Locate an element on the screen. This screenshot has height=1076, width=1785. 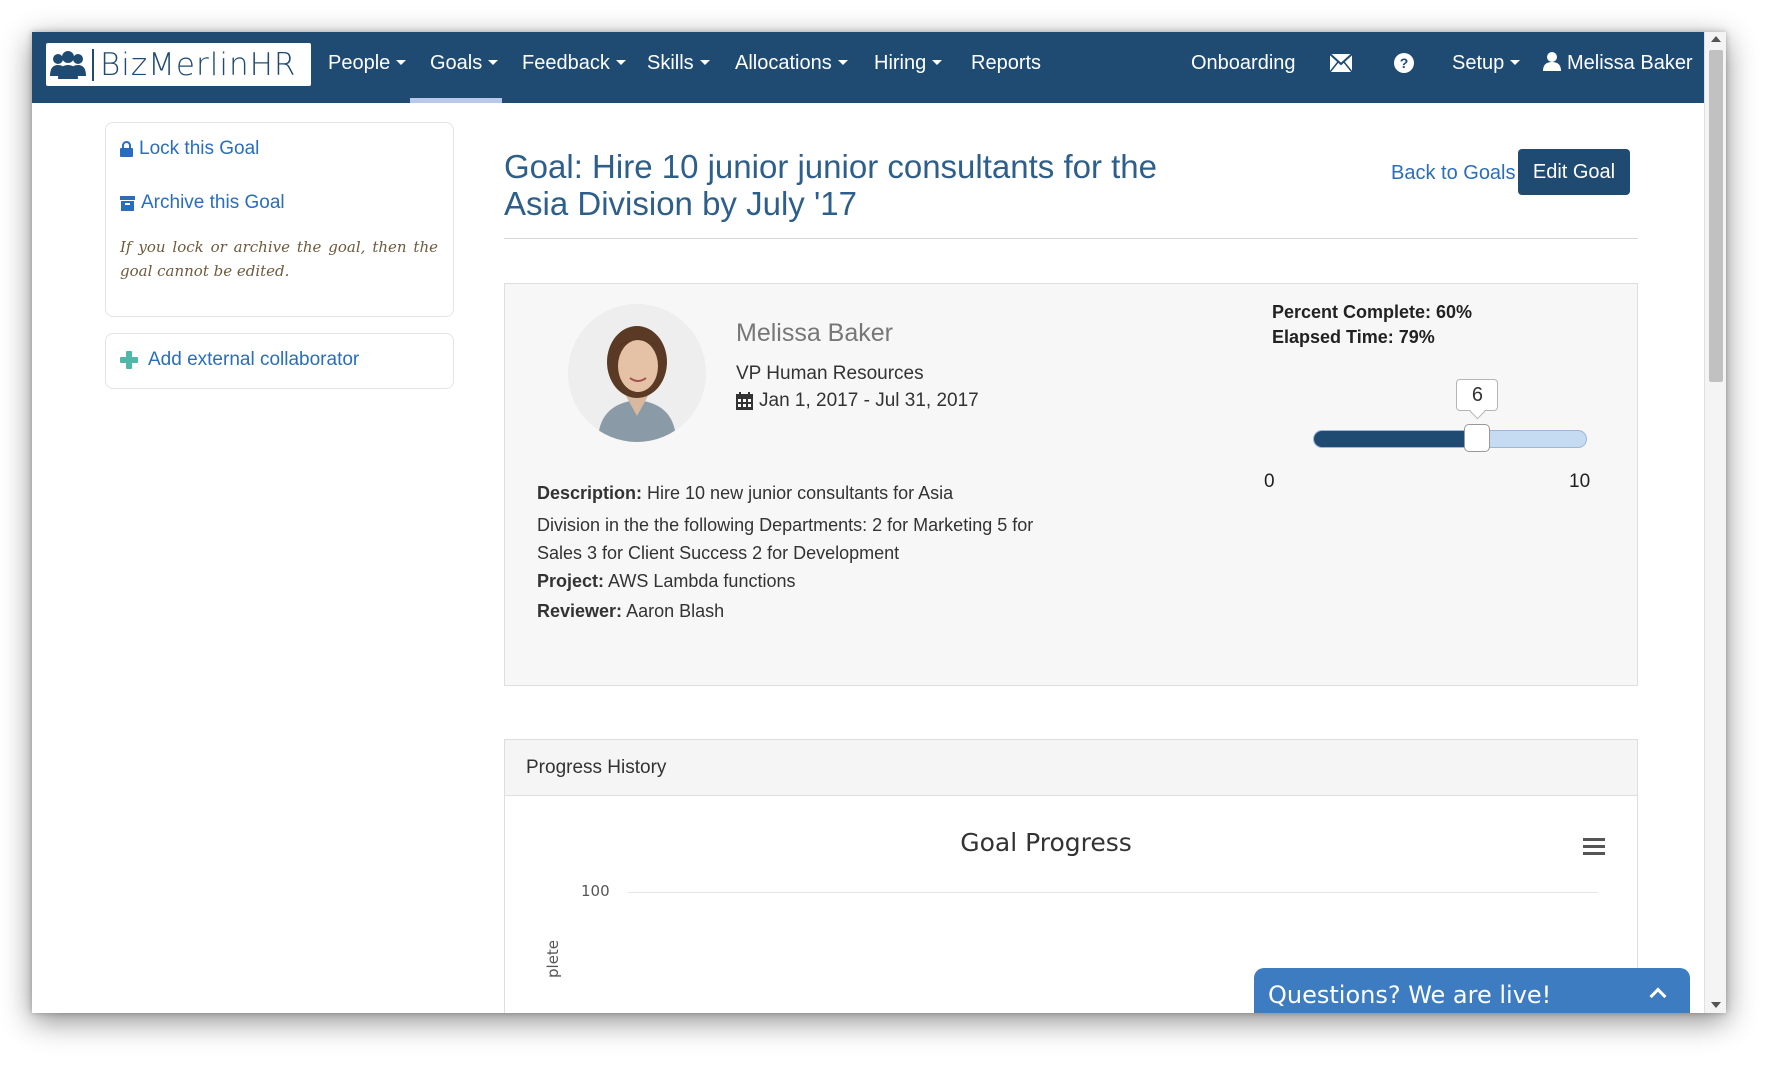
collaborator-box: Add external collaborator is located at coordinates (279, 361).